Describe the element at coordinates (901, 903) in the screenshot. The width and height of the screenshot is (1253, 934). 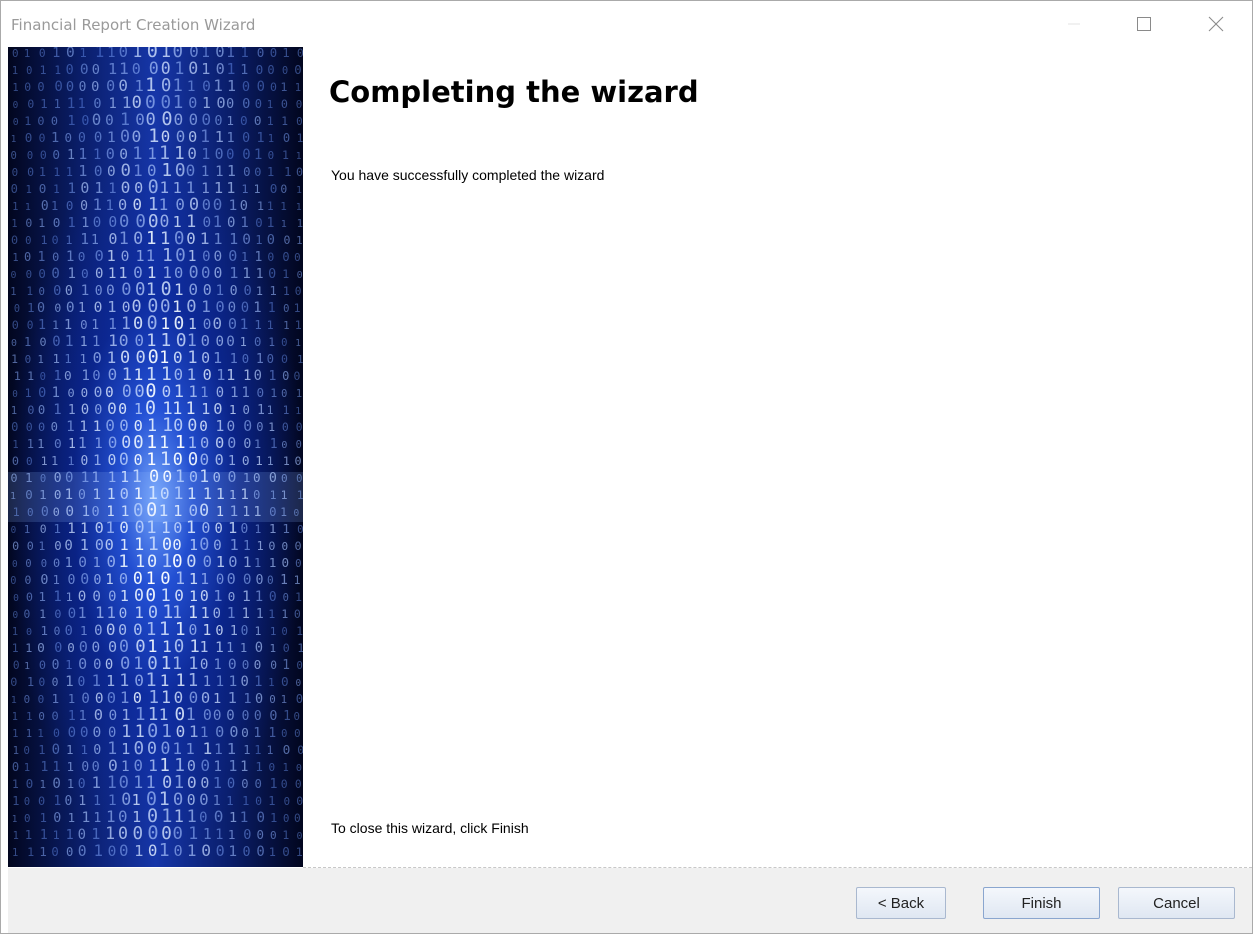
I see `back-button: < Back` at that location.